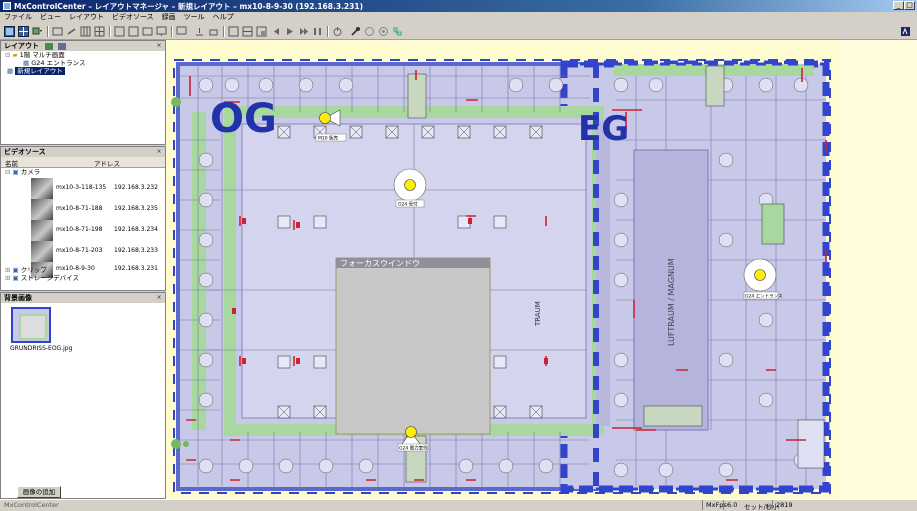 The width and height of the screenshot is (917, 511). What do you see at coordinates (83, 298) in the screenshot?
I see `bg-panel-header: 背景画像 ×` at bounding box center [83, 298].